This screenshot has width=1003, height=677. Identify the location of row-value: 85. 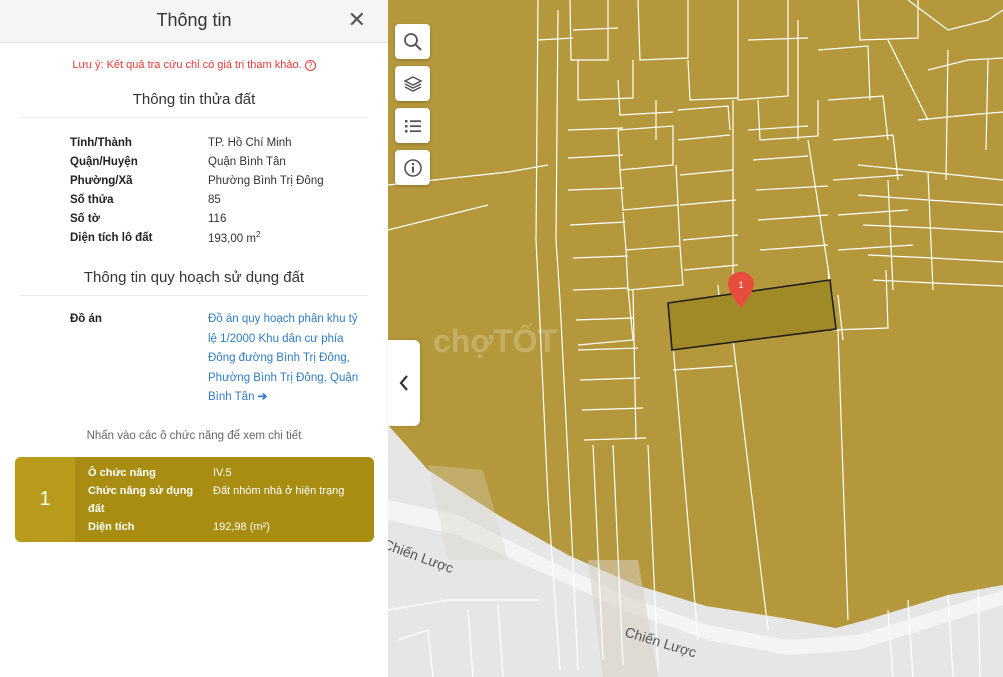
(214, 199).